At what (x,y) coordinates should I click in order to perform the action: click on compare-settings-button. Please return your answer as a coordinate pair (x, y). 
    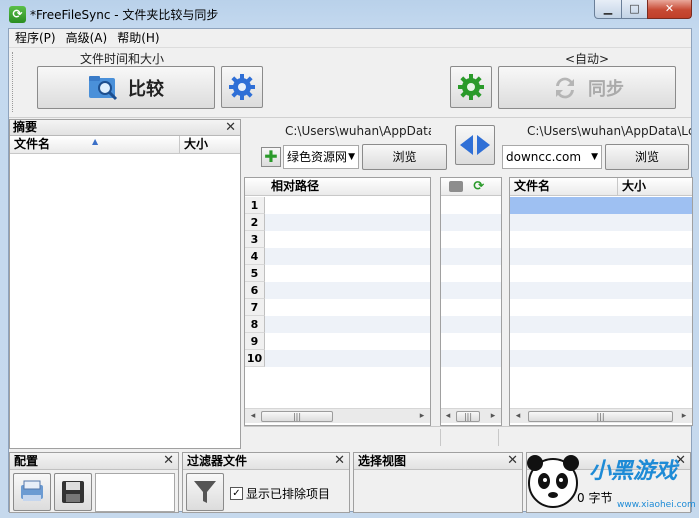
    Looking at the image, I should click on (242, 87).